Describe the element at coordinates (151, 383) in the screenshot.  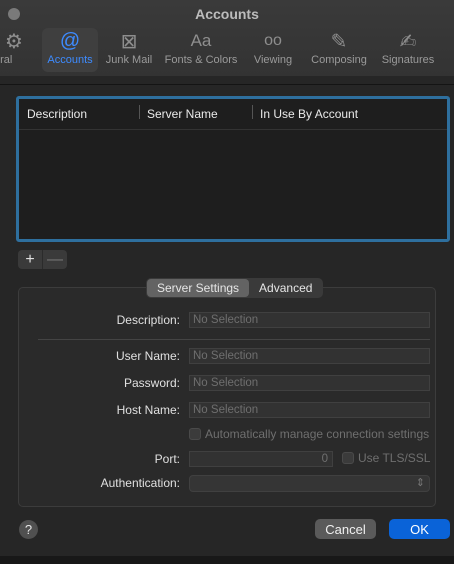
I see `password-label: Password:` at that location.